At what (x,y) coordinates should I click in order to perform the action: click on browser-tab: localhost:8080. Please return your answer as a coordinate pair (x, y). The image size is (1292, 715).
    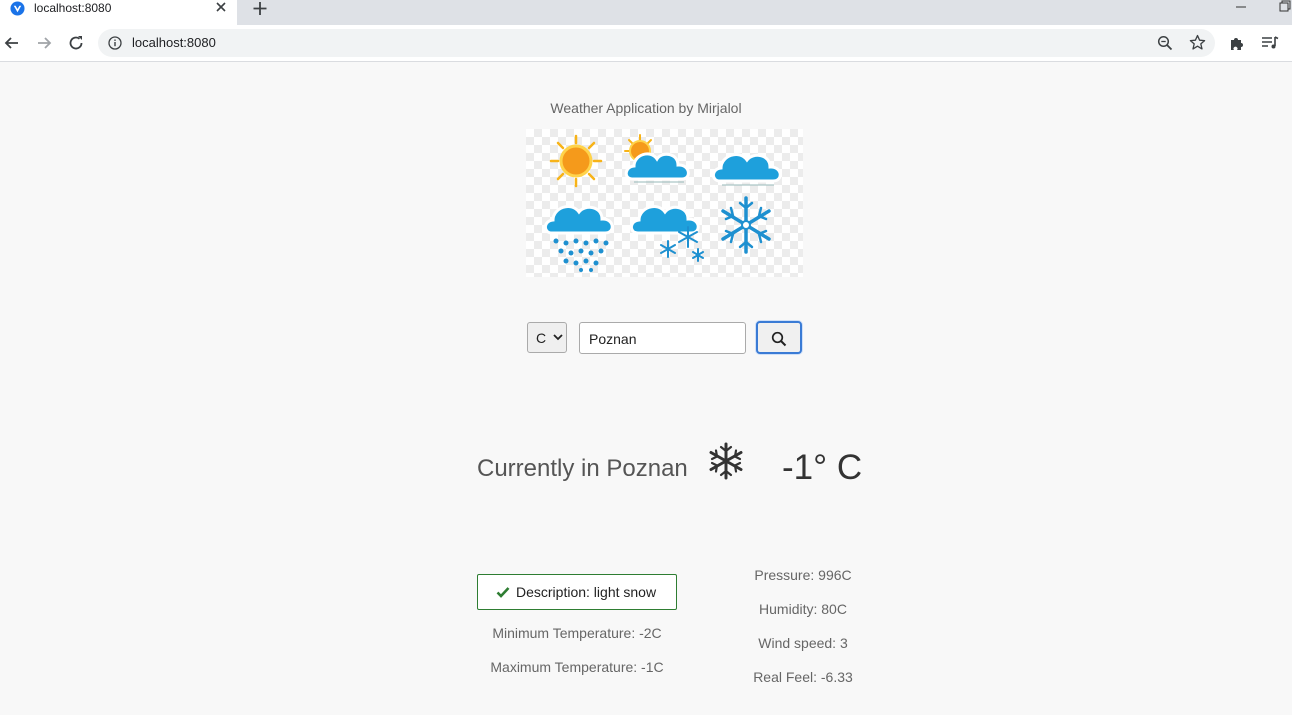
    Looking at the image, I should click on (118, 12).